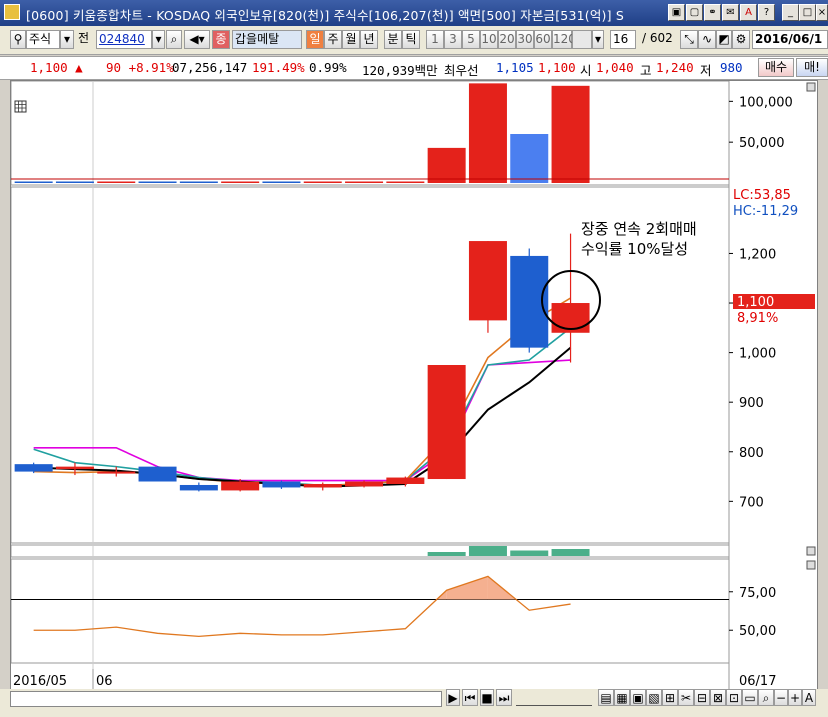 This screenshot has height=717, width=828. Describe the element at coordinates (124, 39) in the screenshot. I see `stock-code-input: 024840` at that location.